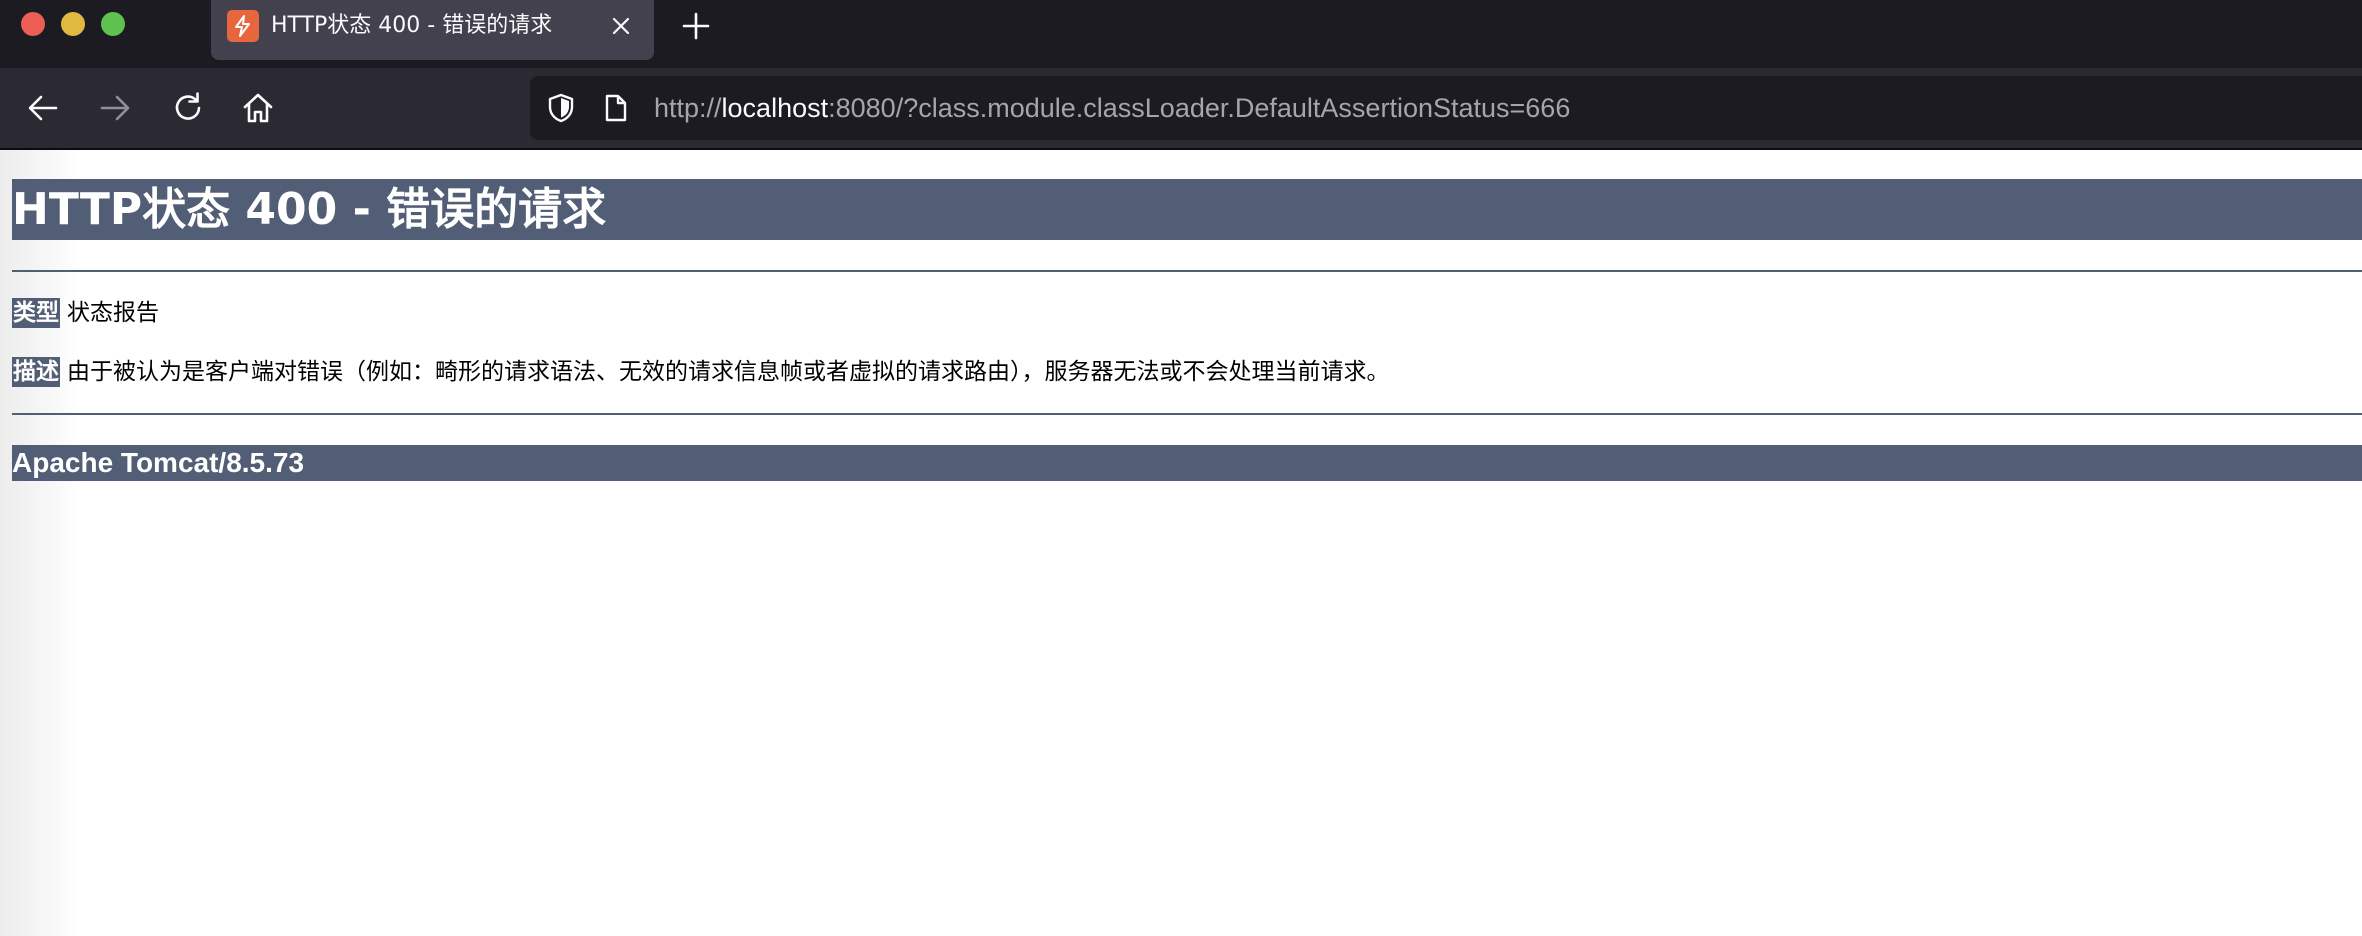 This screenshot has height=936, width=2362. I want to click on arrow-right-icon, so click(115, 108).